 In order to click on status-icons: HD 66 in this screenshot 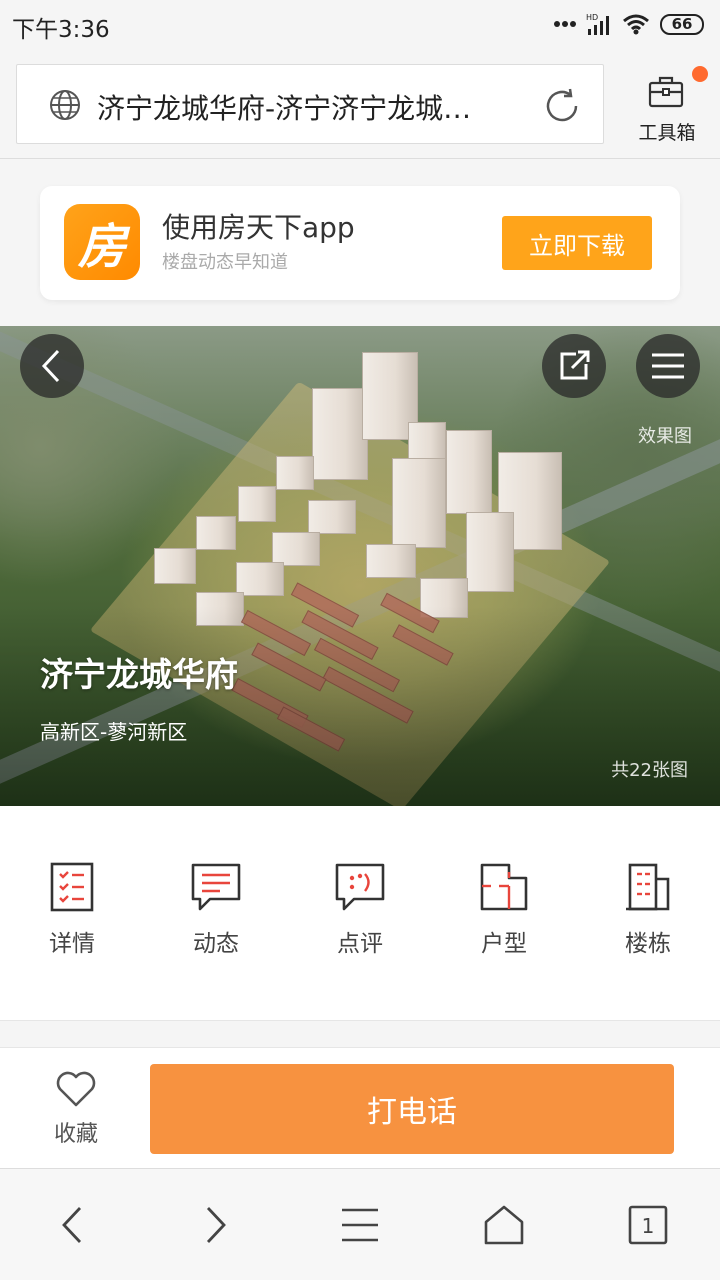, I will do `click(629, 24)`.